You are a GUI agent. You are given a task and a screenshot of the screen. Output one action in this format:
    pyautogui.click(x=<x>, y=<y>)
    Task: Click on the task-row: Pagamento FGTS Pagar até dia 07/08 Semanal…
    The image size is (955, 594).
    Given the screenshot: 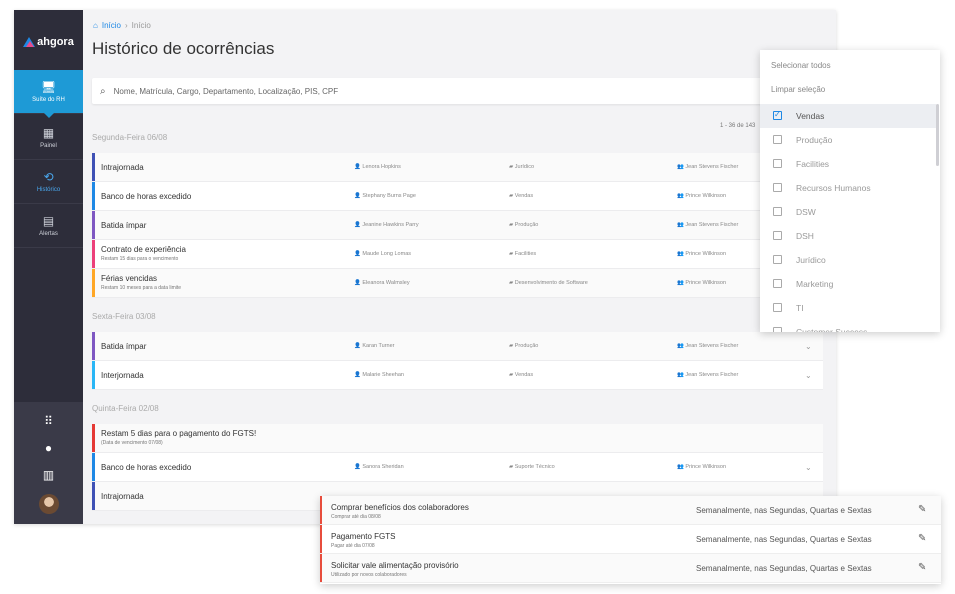 What is the action you would take?
    pyautogui.click(x=630, y=539)
    